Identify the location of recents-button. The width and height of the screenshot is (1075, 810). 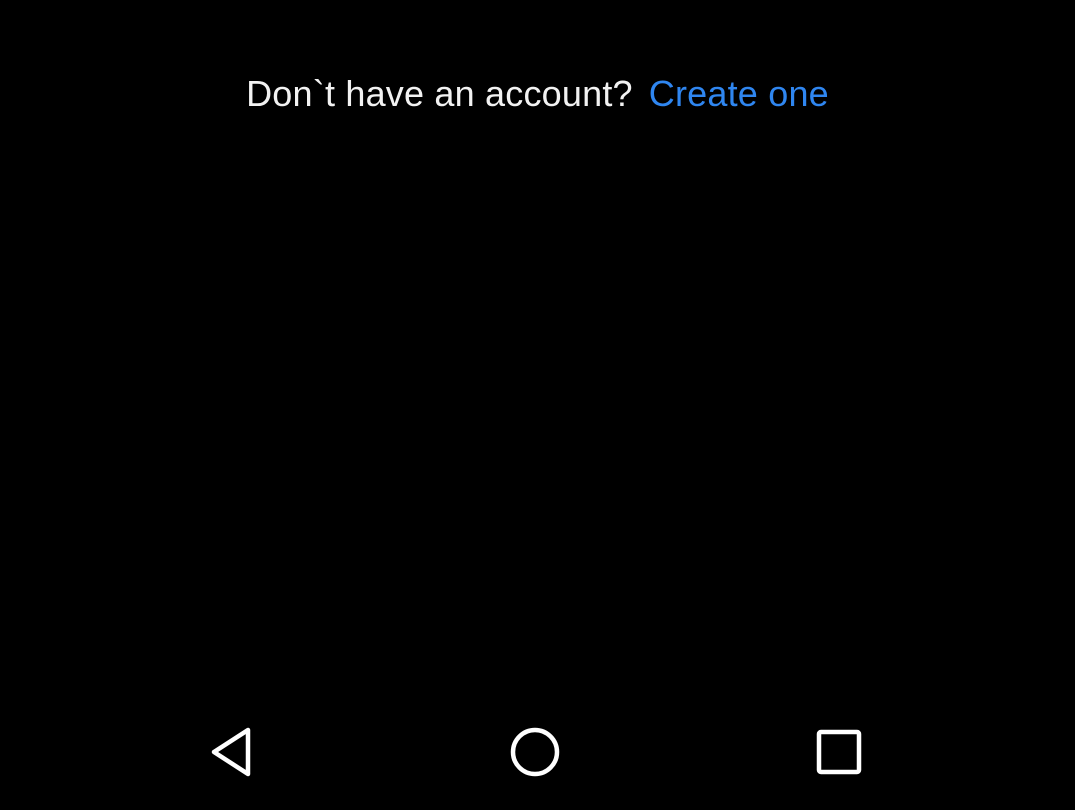
(839, 752).